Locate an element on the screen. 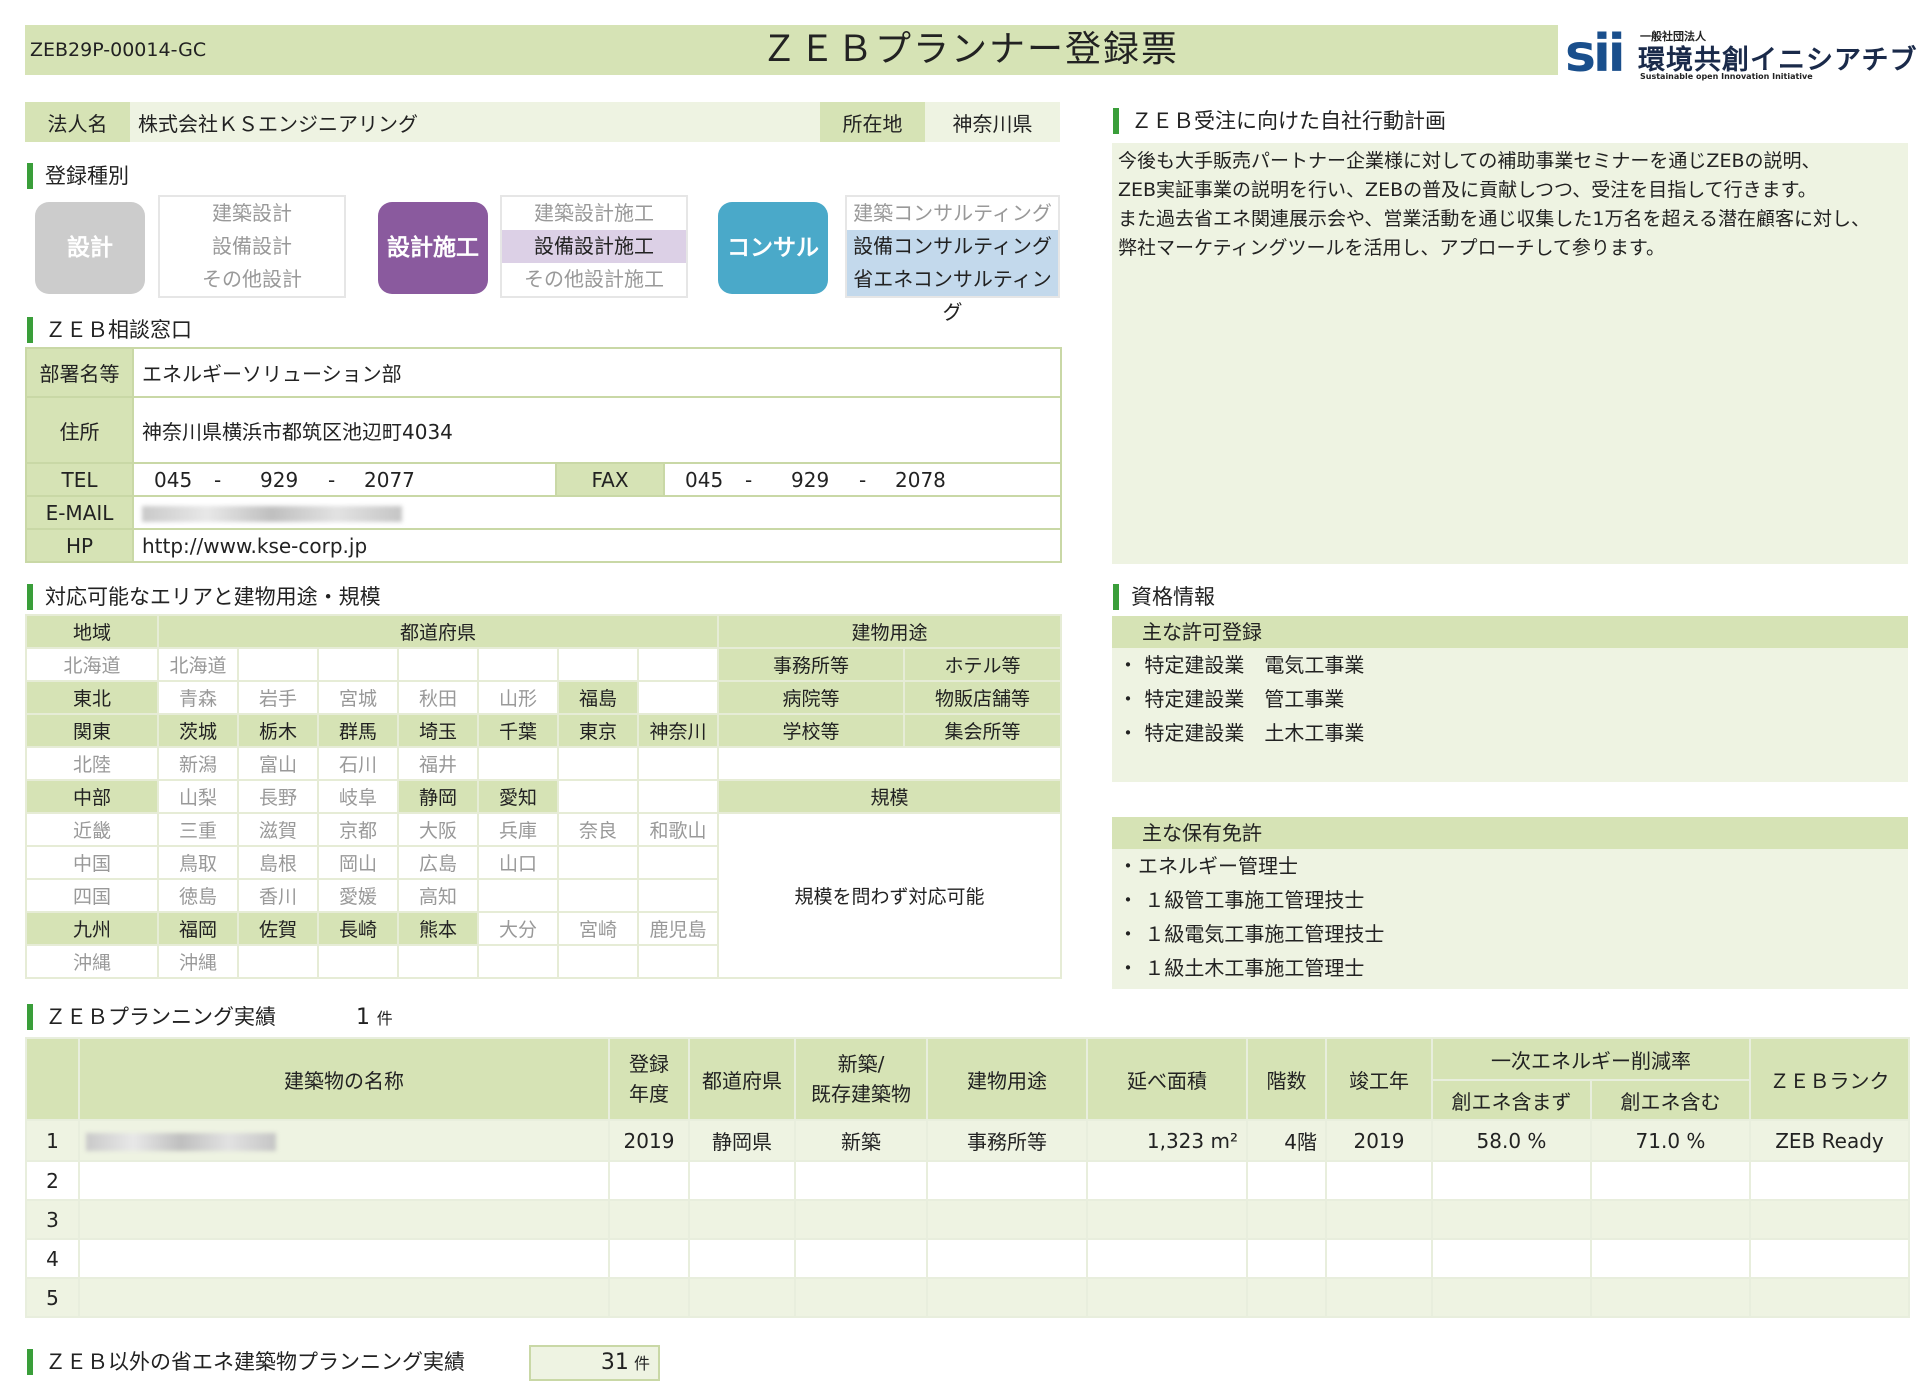 This screenshot has width=1920, height=1383. area-region: 四国 is located at coordinates (92, 895).